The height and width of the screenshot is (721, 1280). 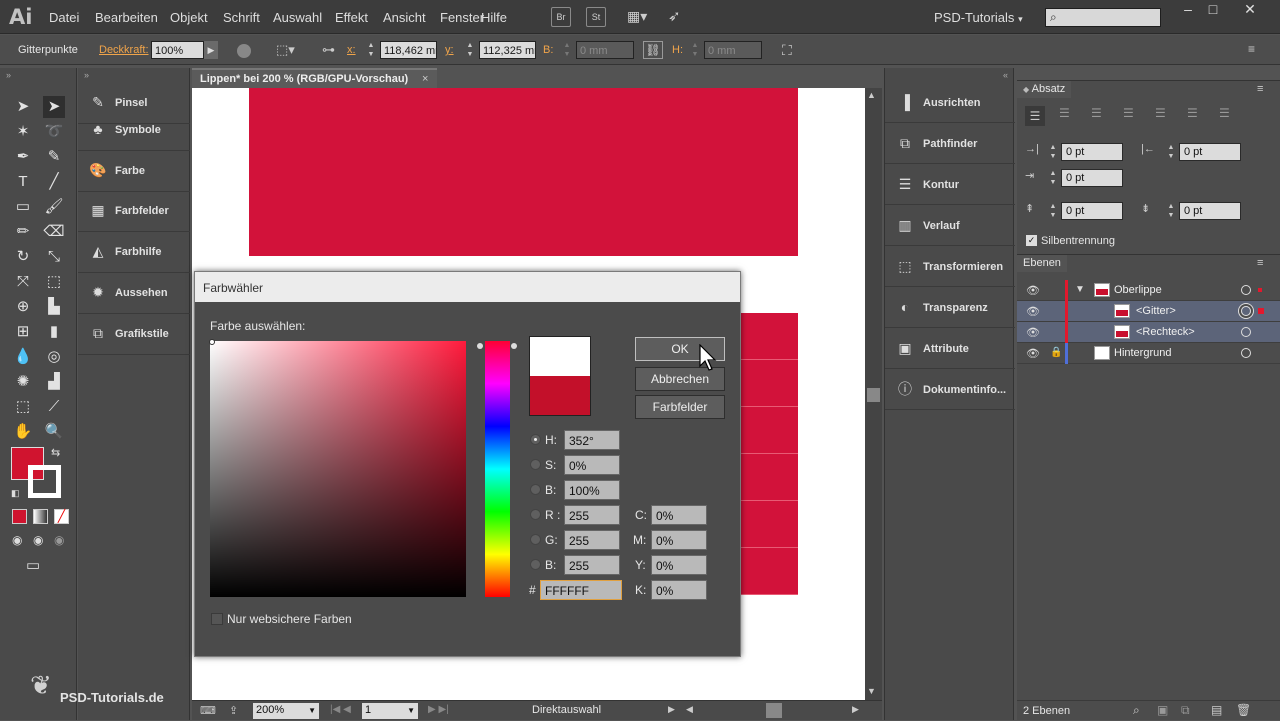 What do you see at coordinates (1053, 178) in the screenshot?
I see `first-line-spinner: ▲ ▼` at bounding box center [1053, 178].